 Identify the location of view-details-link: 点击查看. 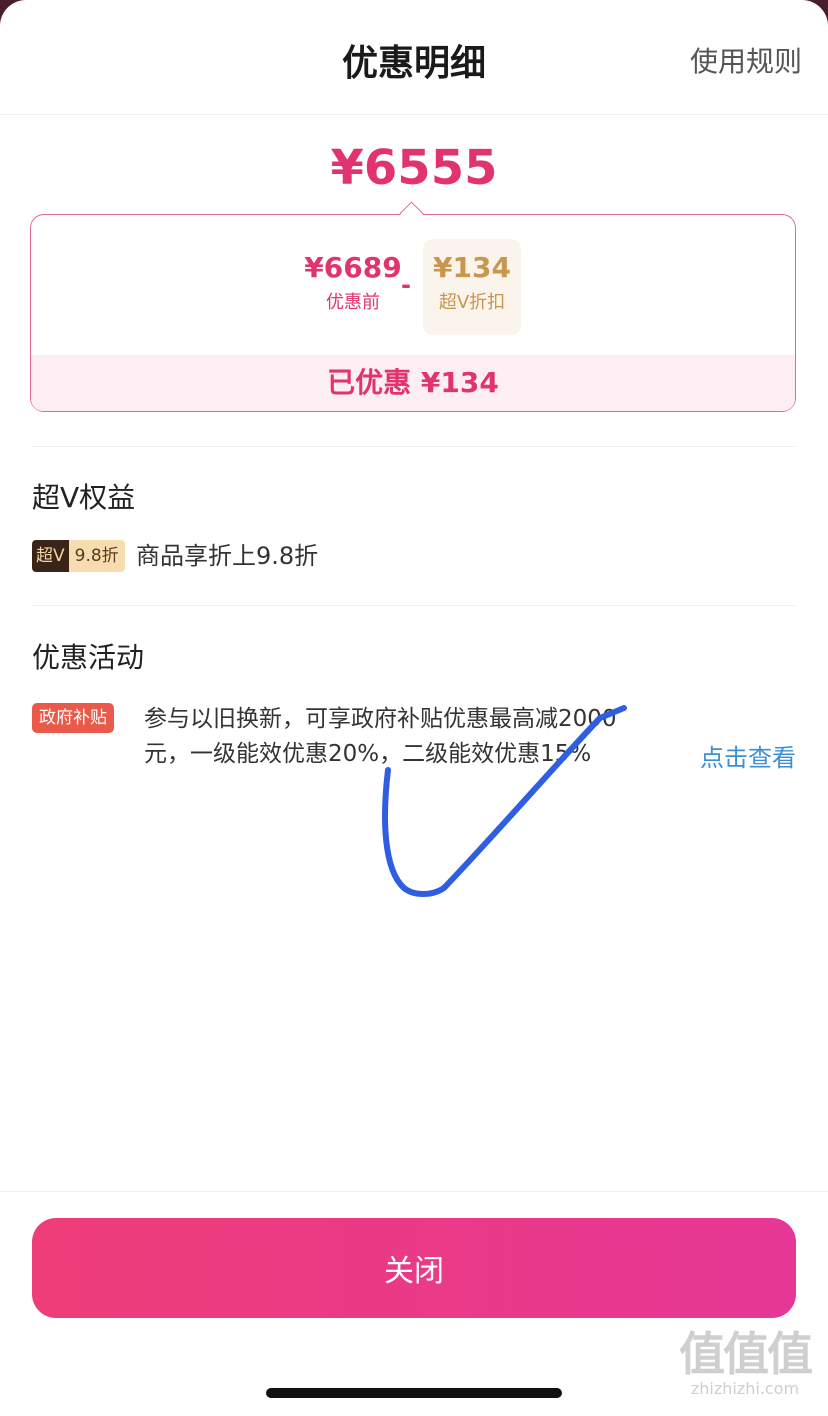
(748, 755).